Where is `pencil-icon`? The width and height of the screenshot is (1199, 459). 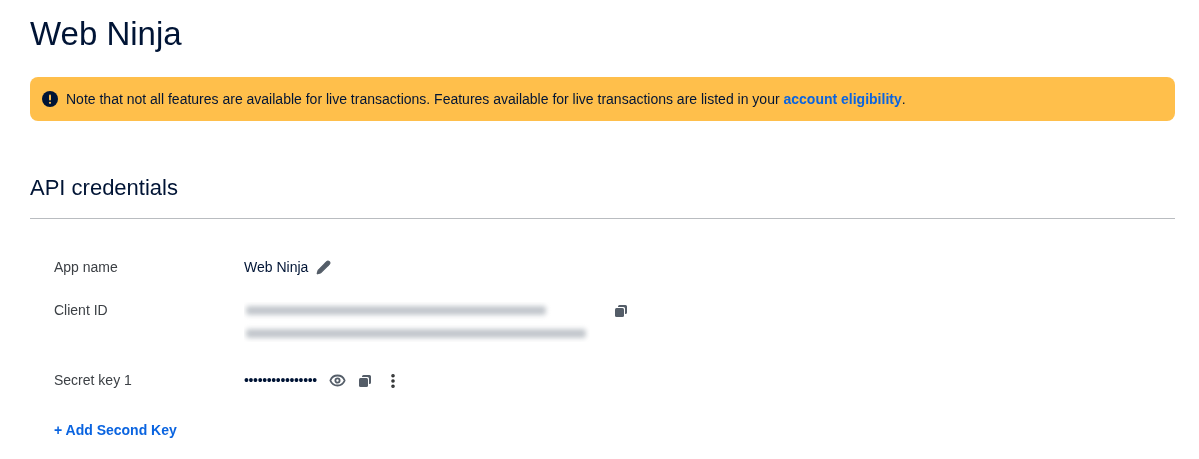
pencil-icon is located at coordinates (324, 267).